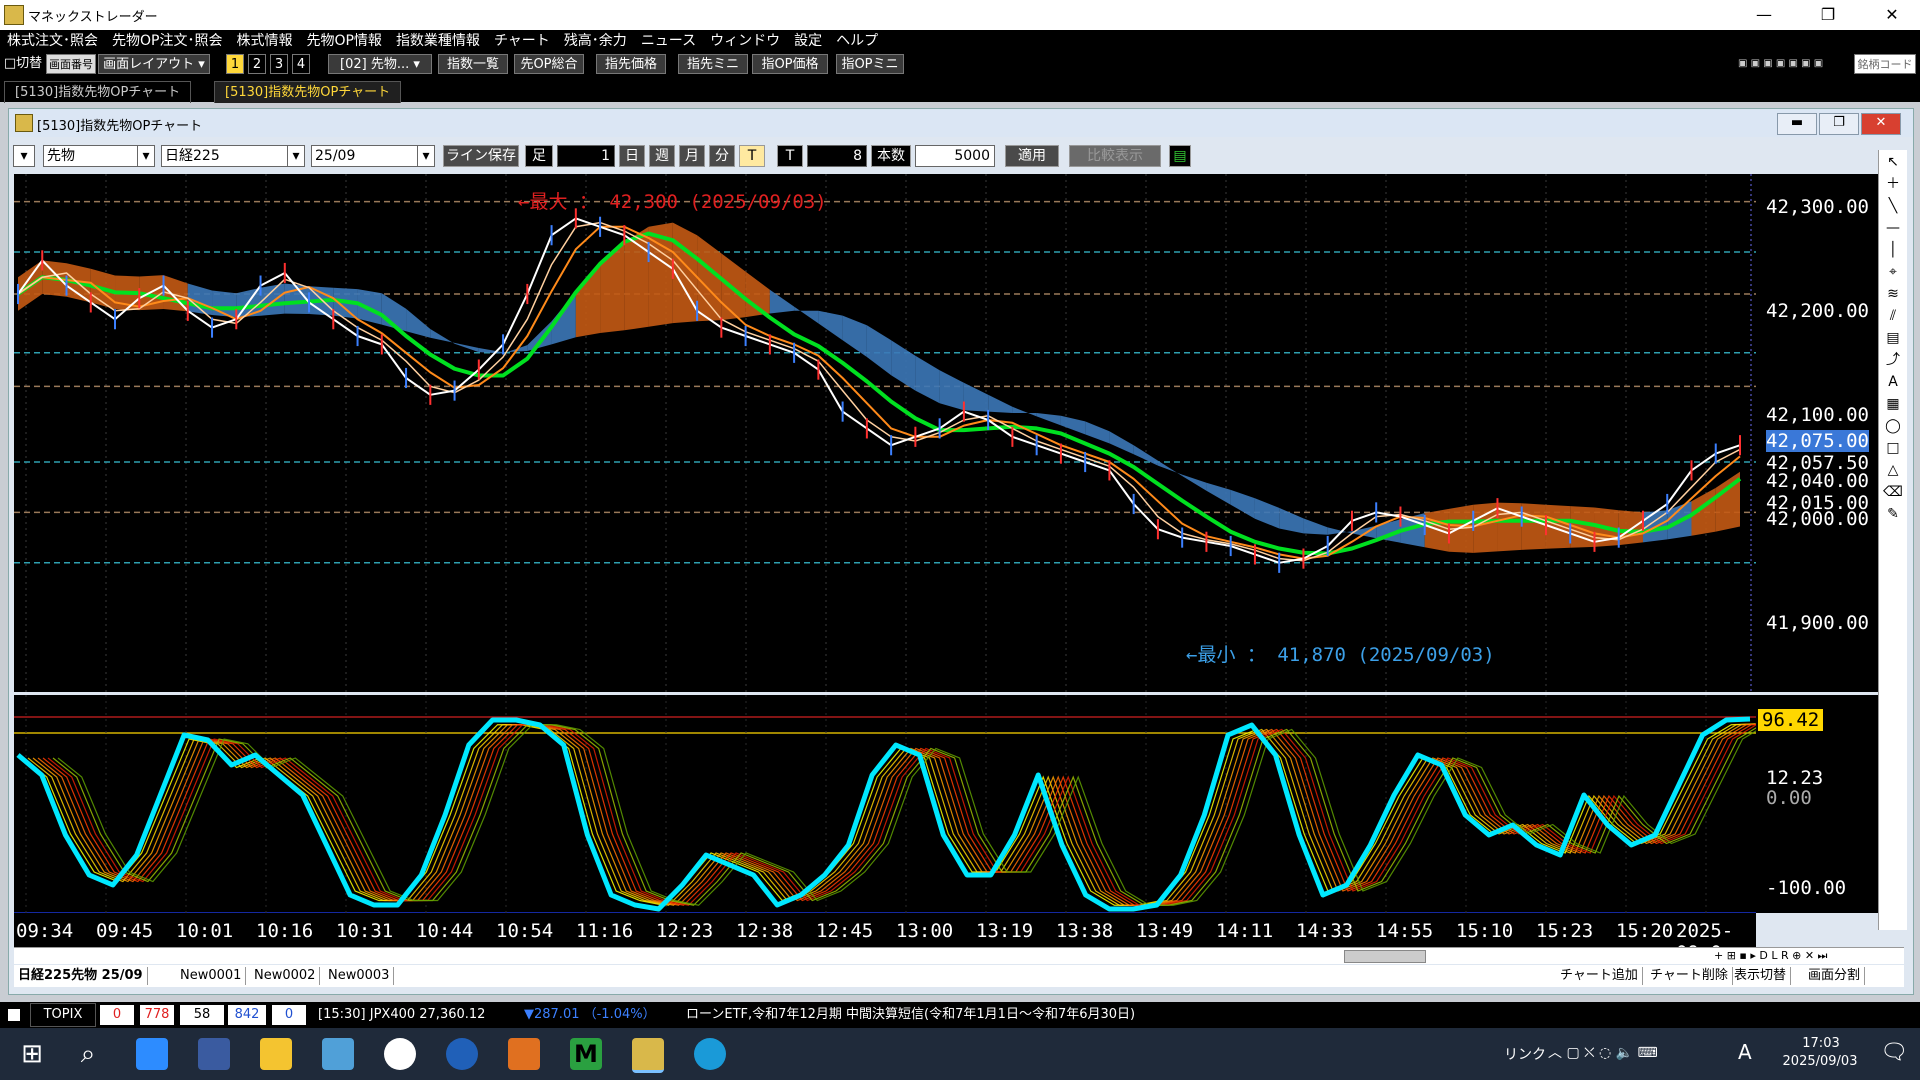 The height and width of the screenshot is (1080, 1920). Describe the element at coordinates (1180, 156) in the screenshot. I see `indicator-settings-icon: ▤` at that location.